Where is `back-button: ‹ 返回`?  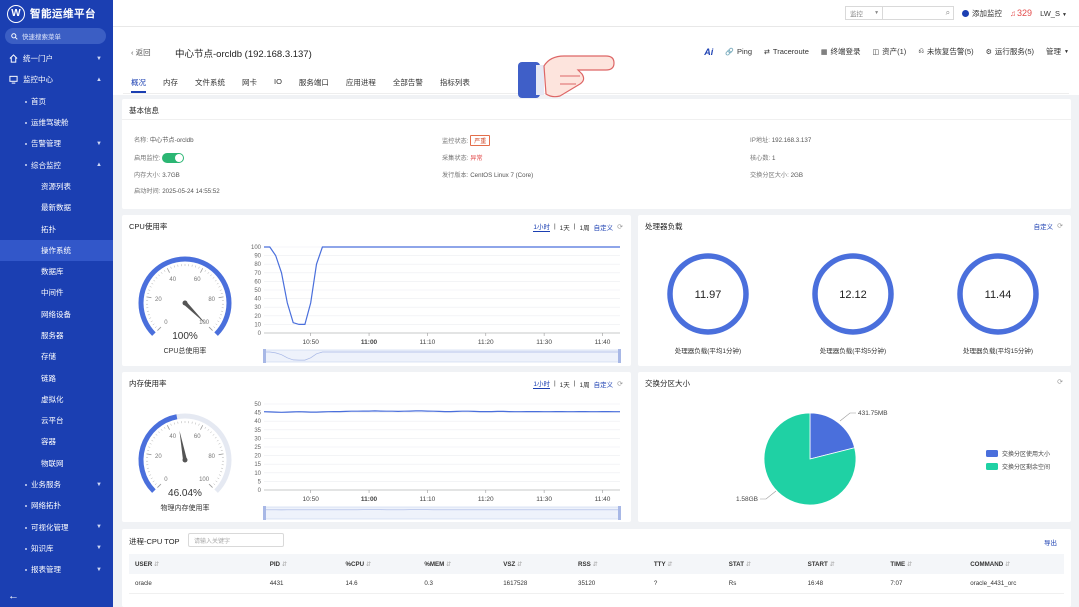
back-button: ‹ 返回 is located at coordinates (141, 52).